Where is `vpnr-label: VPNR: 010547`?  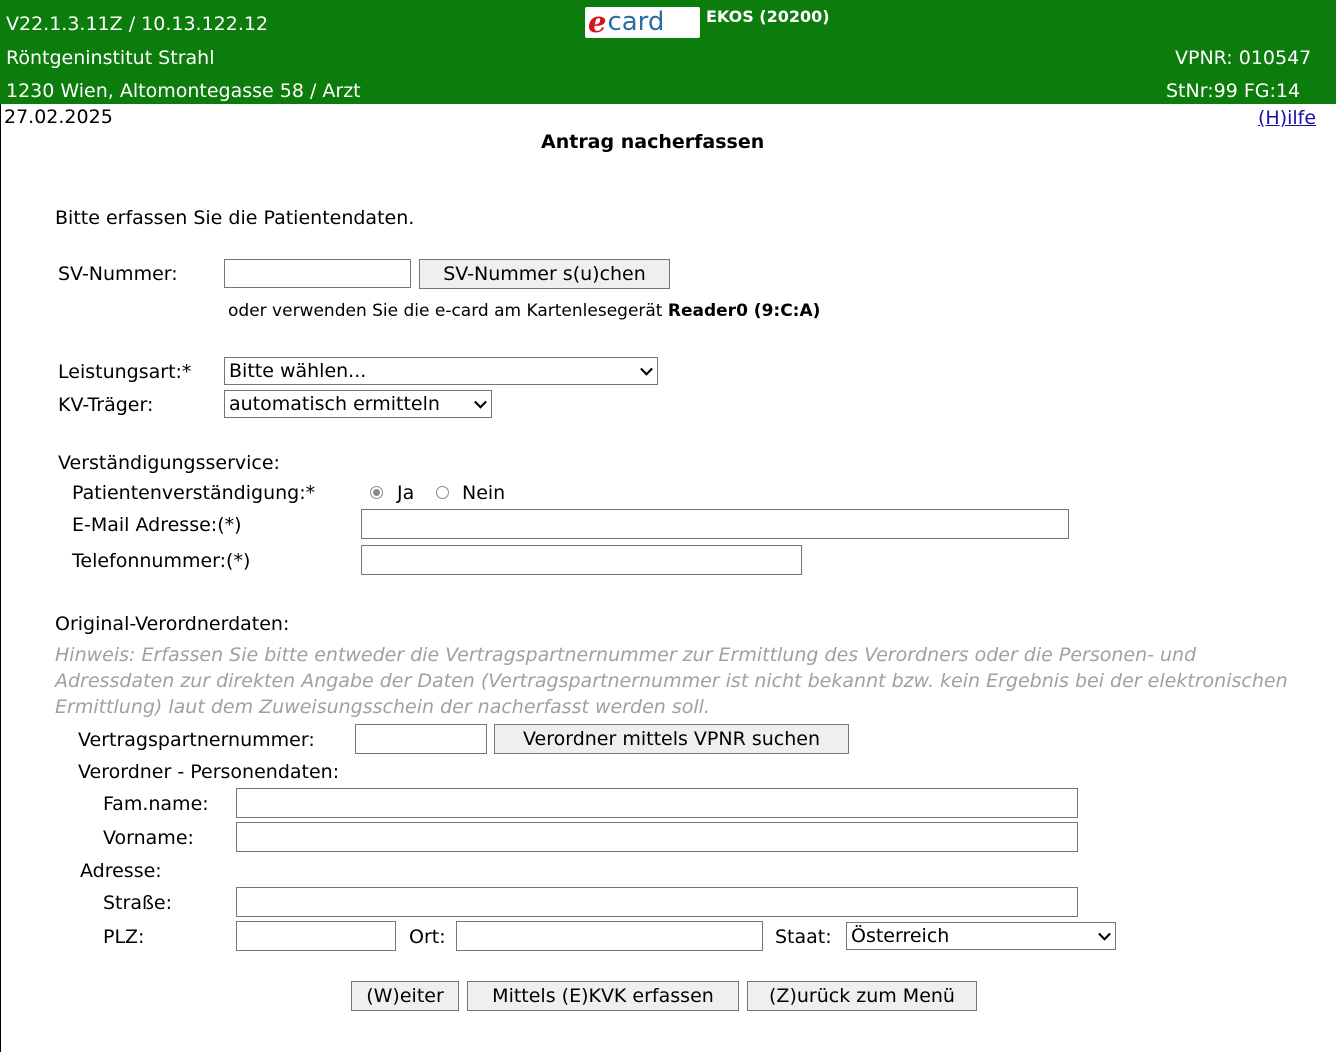
vpnr-label: VPNR: 010547 is located at coordinates (1243, 58).